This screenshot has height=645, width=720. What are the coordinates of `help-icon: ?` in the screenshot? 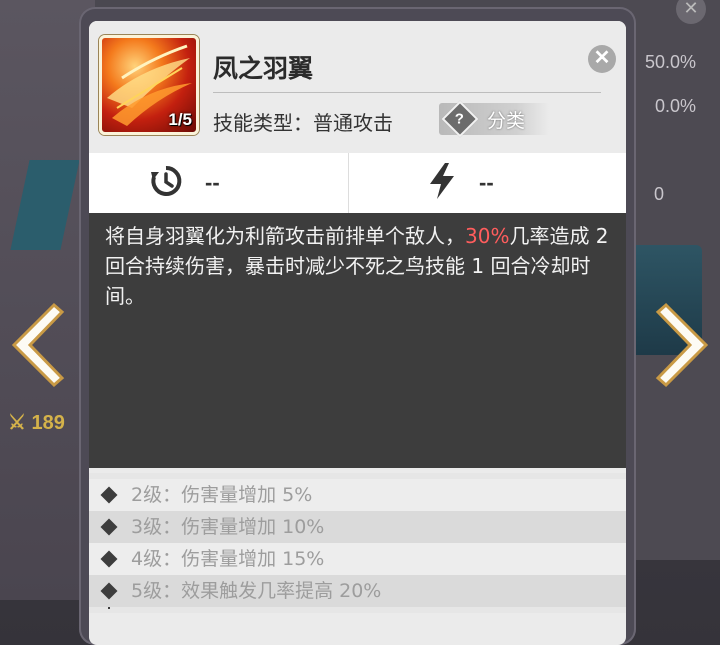 It's located at (460, 119).